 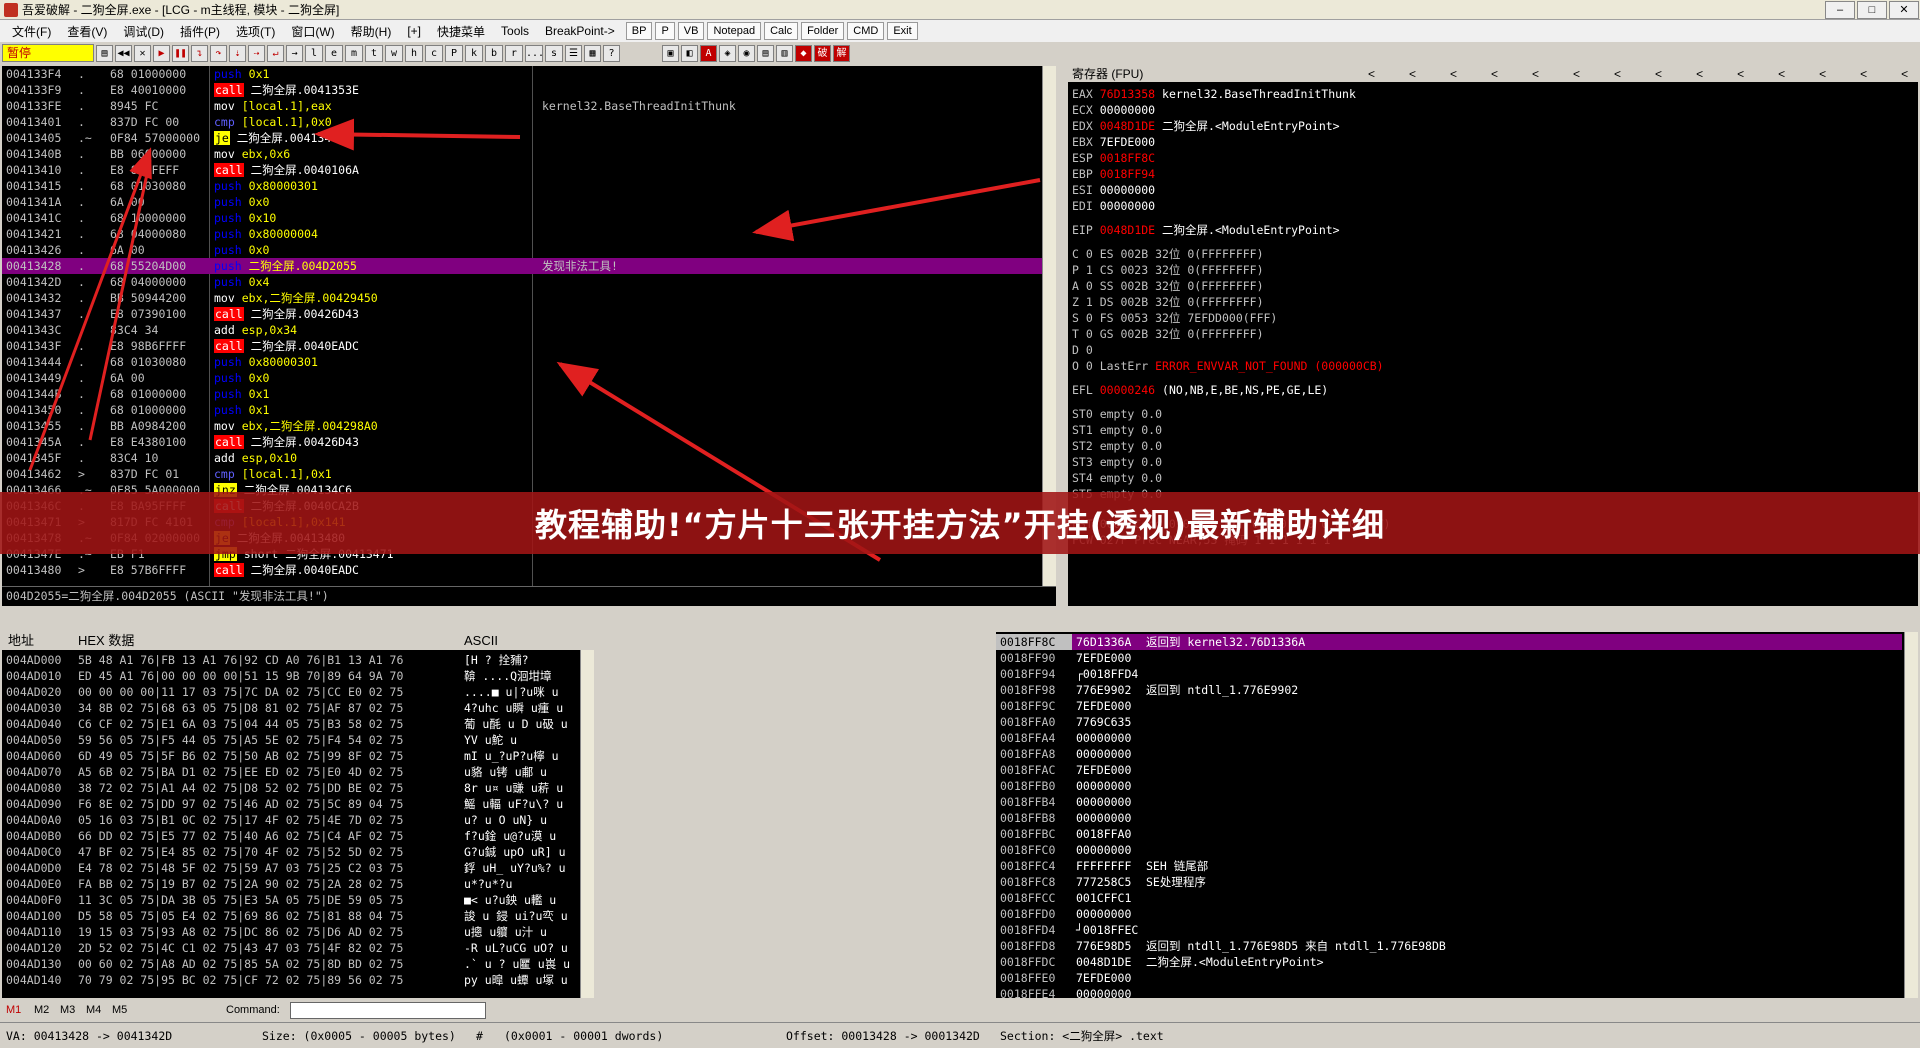 What do you see at coordinates (294, 53) in the screenshot?
I see `goto-icon: →` at bounding box center [294, 53].